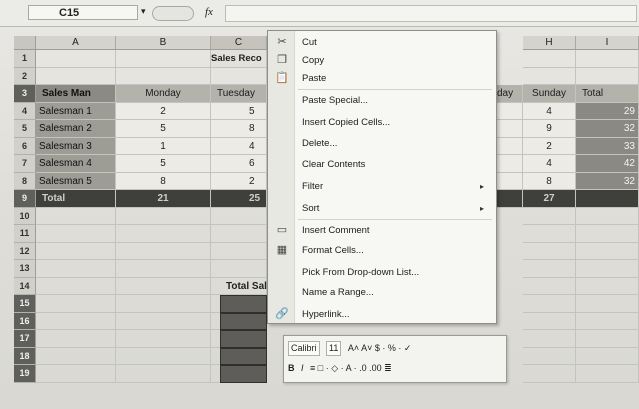 Image resolution: width=639 pixels, height=409 pixels. Describe the element at coordinates (25, 286) in the screenshot. I see `row-header: 14` at that location.